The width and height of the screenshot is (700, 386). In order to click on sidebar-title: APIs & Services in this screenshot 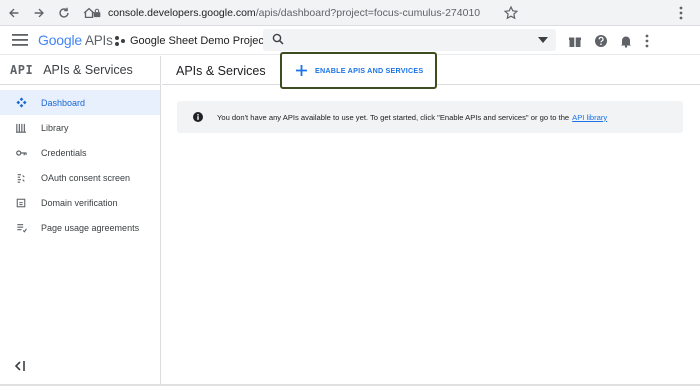, I will do `click(88, 70)`.